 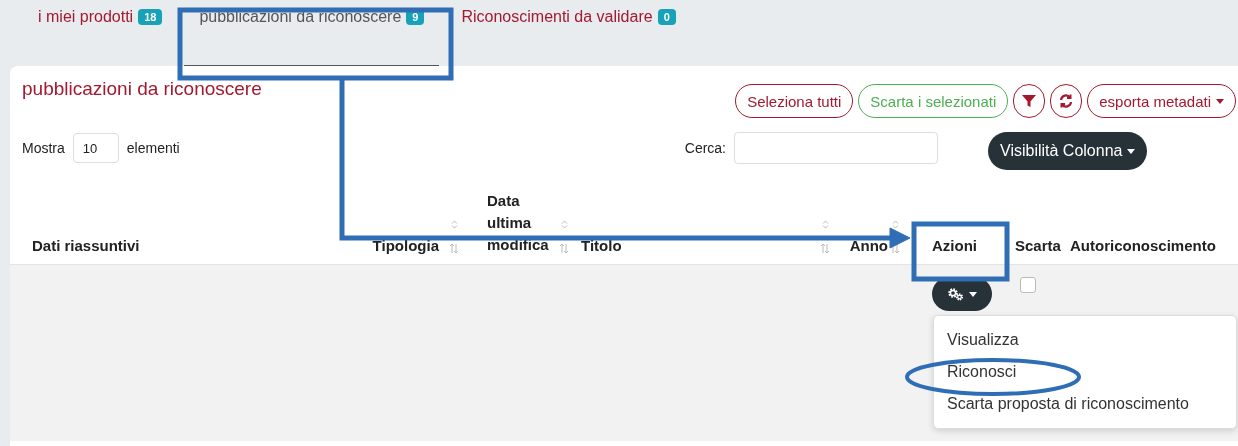 What do you see at coordinates (1028, 285) in the screenshot?
I see `checkbox` at bounding box center [1028, 285].